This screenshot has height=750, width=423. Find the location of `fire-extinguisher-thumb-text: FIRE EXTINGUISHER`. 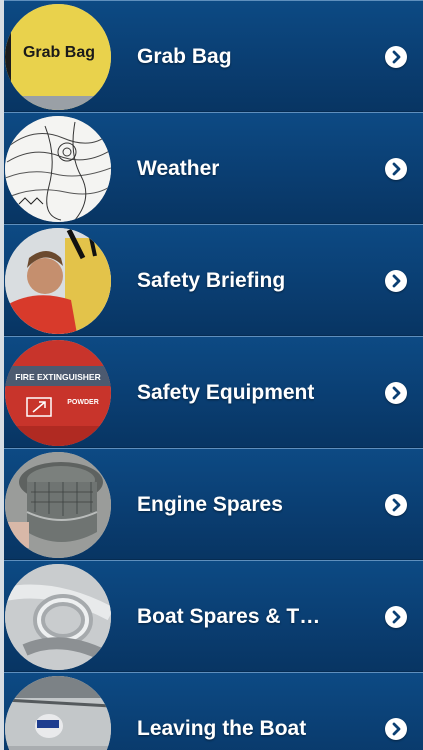

fire-extinguisher-thumb-text: FIRE EXTINGUISHER is located at coordinates (57, 377).